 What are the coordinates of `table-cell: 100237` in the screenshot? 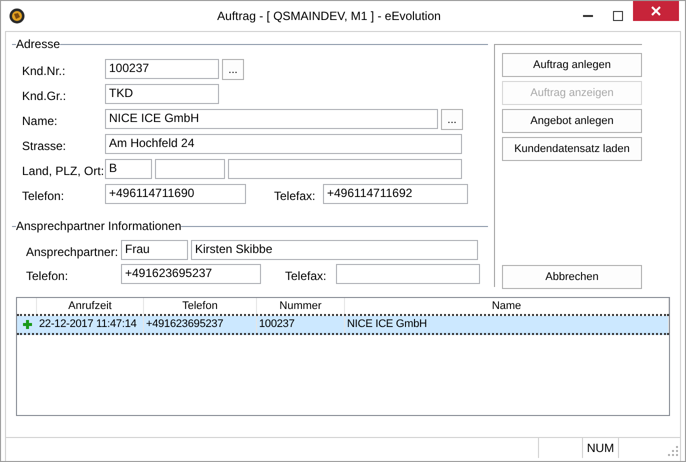 It's located at (301, 324).